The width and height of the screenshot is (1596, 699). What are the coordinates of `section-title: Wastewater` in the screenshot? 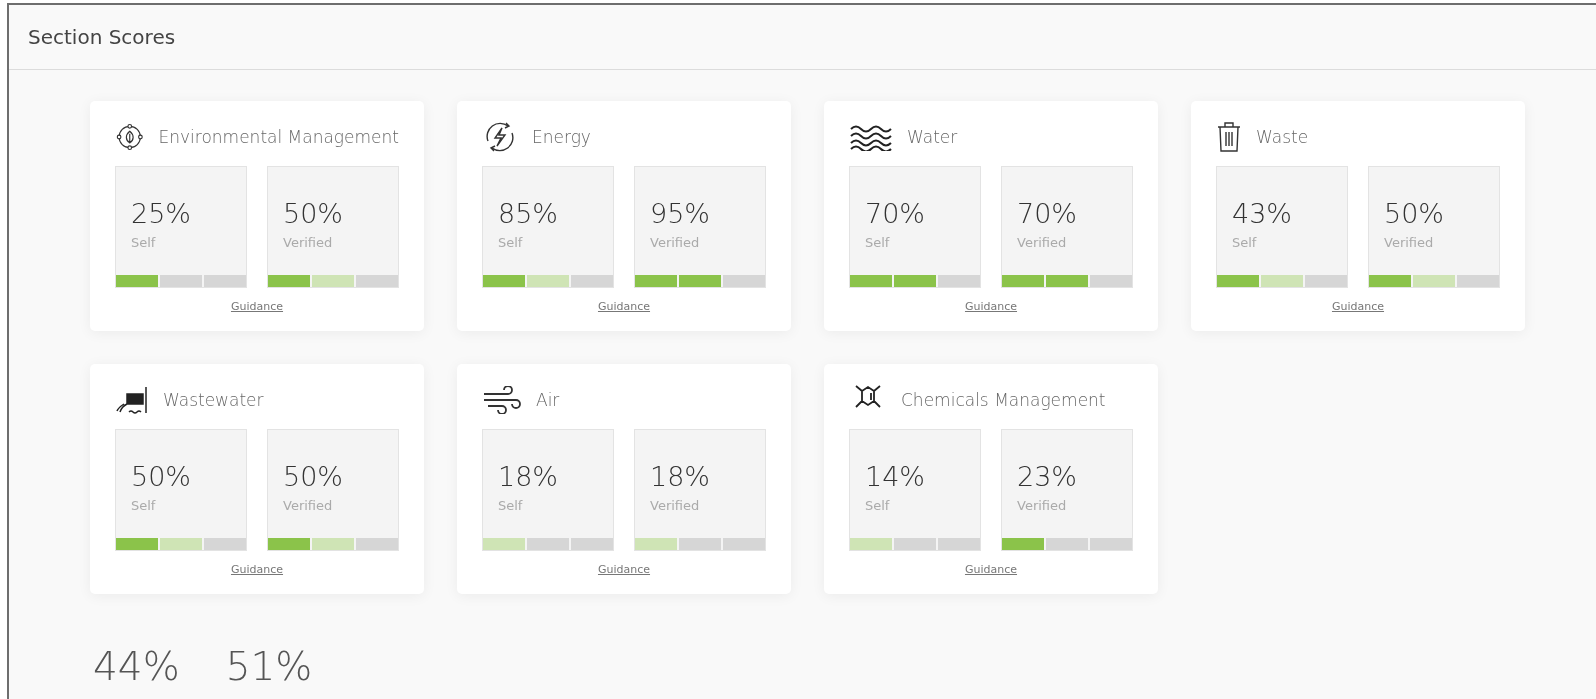 It's located at (213, 400).